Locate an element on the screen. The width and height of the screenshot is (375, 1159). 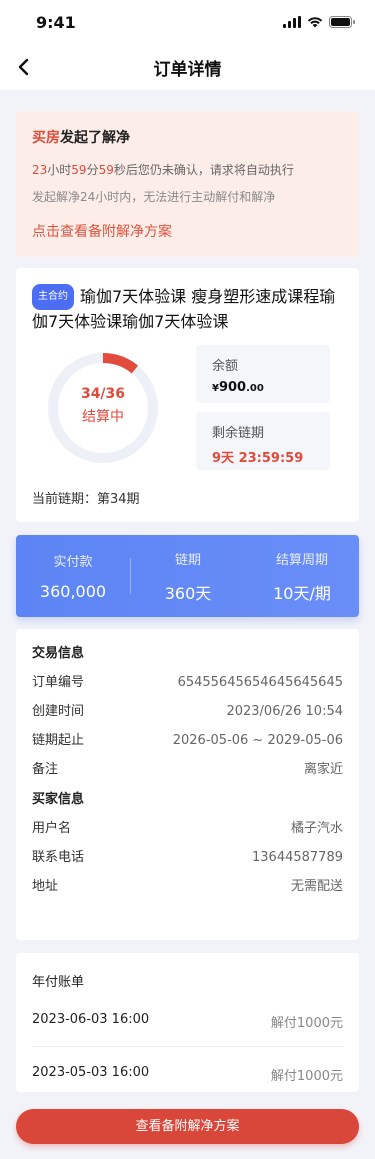
alert-title: 买房发起了解净 is located at coordinates (187, 137).